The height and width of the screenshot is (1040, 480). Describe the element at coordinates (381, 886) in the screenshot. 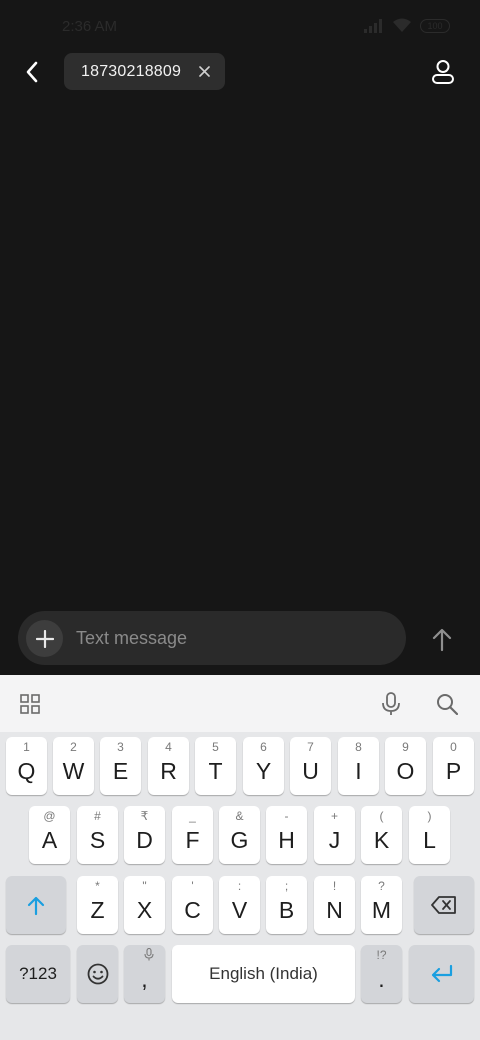

I see `key-m-hint: ?` at that location.